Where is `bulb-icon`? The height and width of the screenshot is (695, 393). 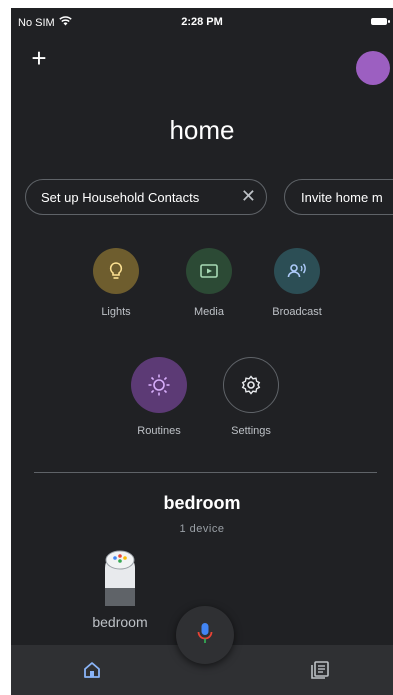 bulb-icon is located at coordinates (116, 271).